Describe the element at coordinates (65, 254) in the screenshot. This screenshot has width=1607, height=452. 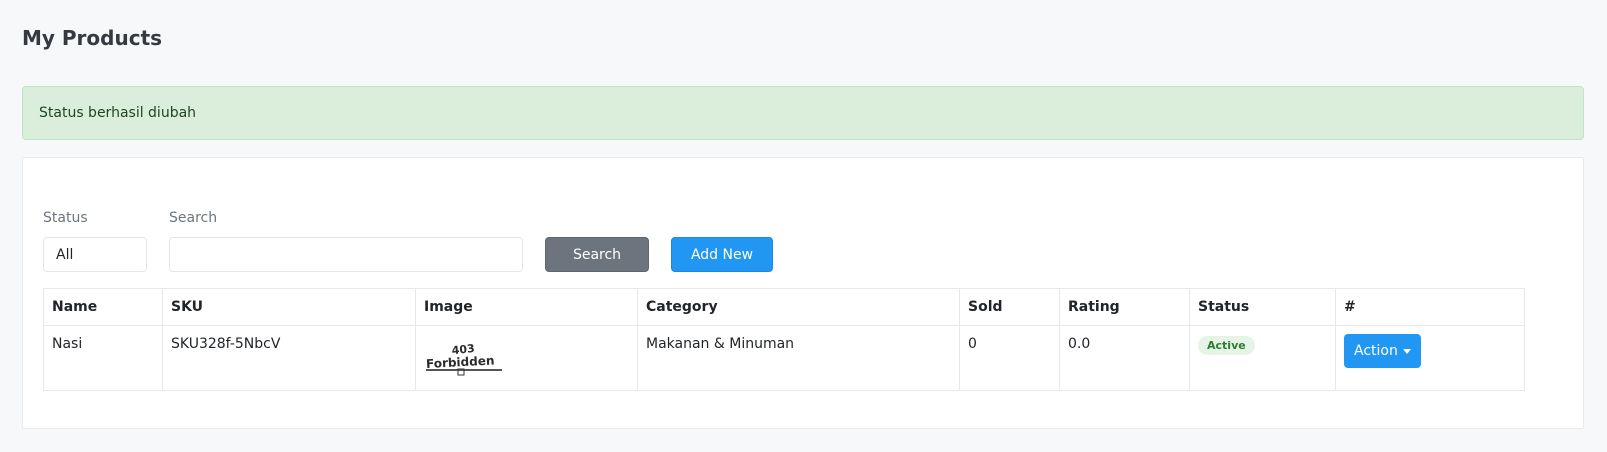
I see `status-select-value: All` at that location.